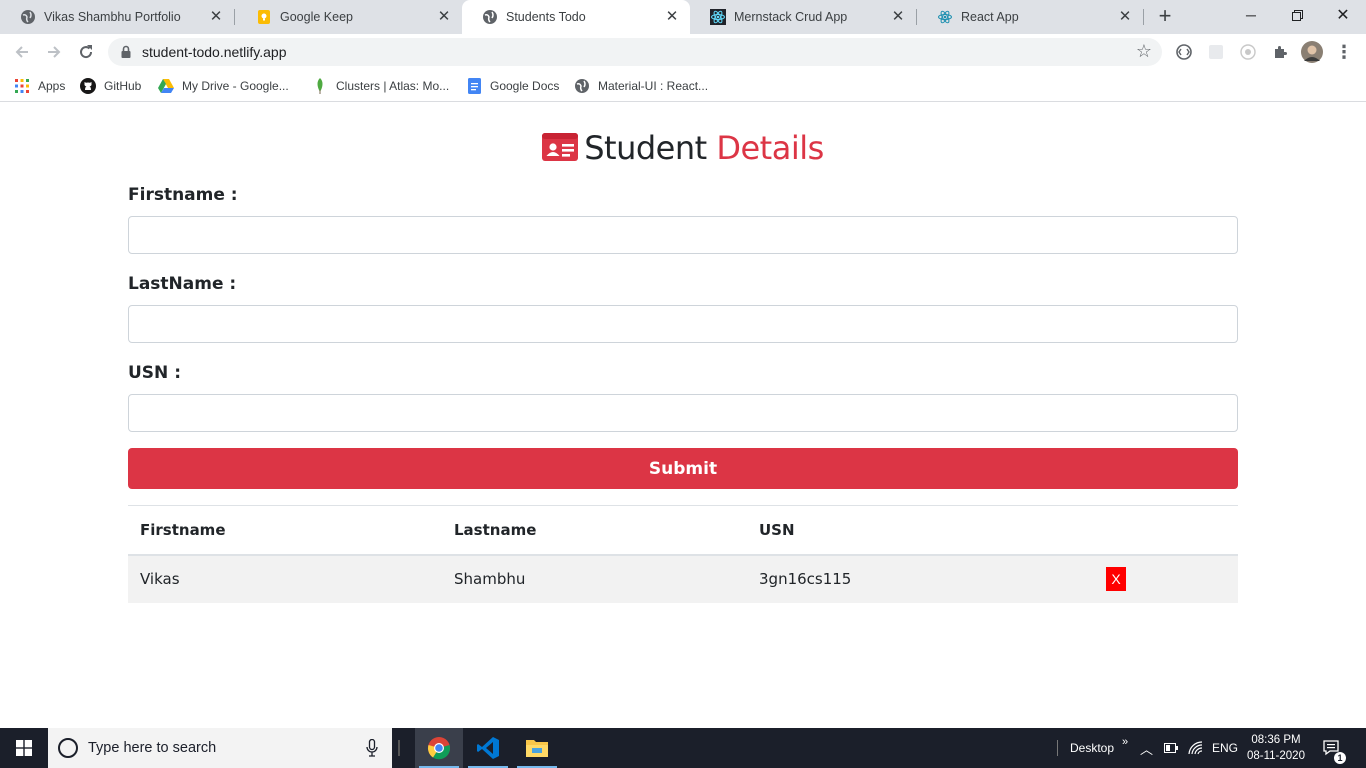 This screenshot has width=1366, height=768. Describe the element at coordinates (54, 52) in the screenshot. I see `forward-button` at that location.